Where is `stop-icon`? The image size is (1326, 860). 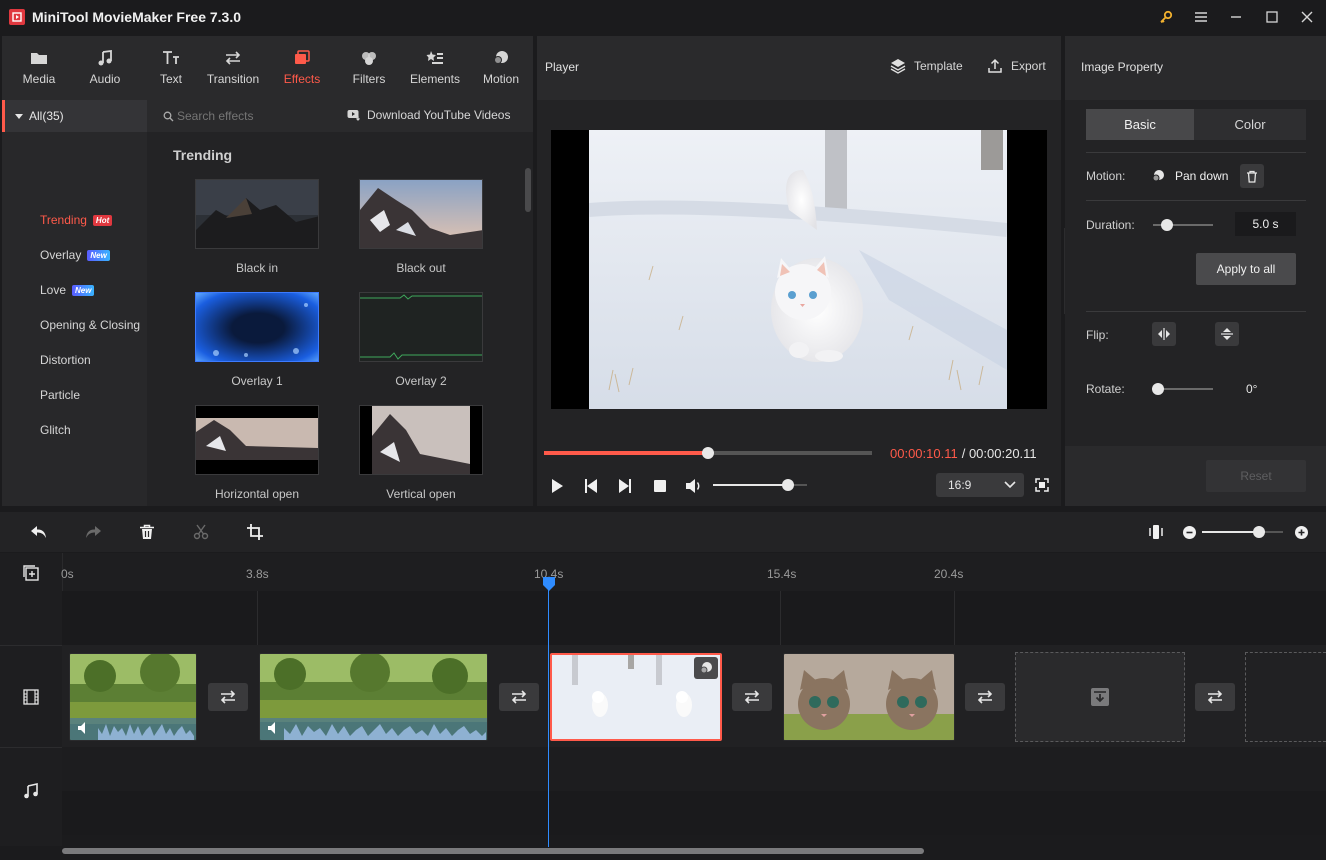
stop-icon is located at coordinates (660, 486).